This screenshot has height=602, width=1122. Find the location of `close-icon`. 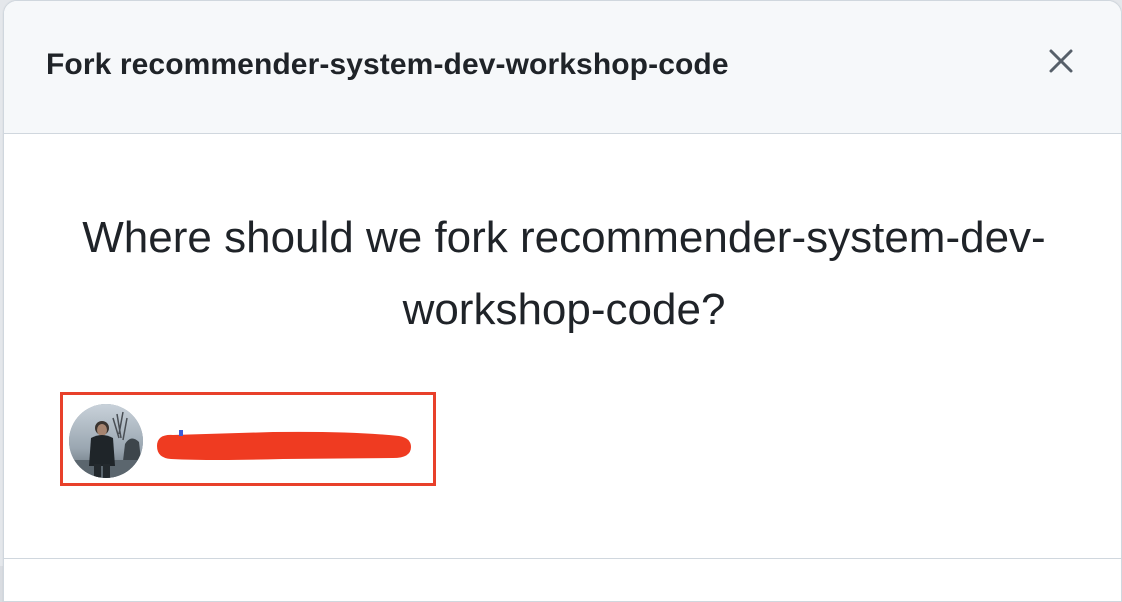

close-icon is located at coordinates (1061, 61).